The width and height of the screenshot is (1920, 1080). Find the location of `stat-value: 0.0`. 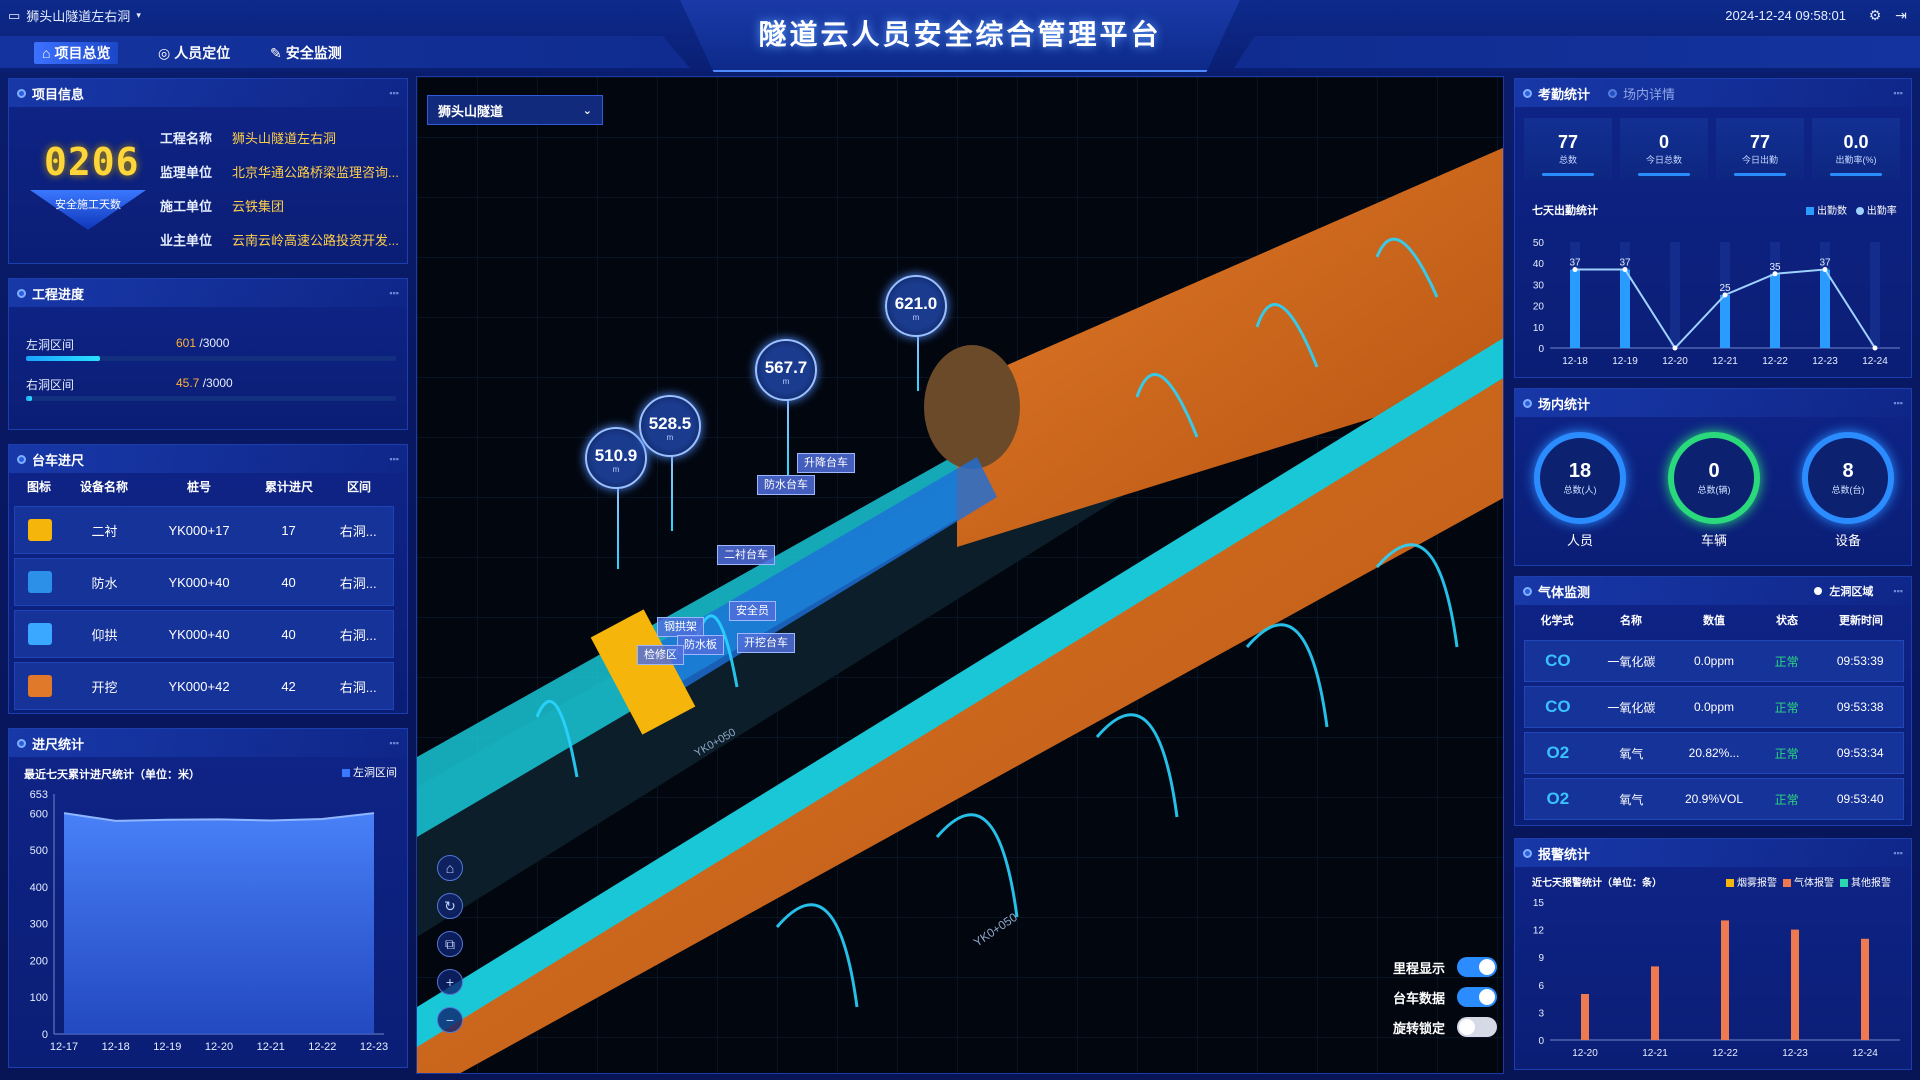

stat-value: 0.0 is located at coordinates (1856, 142).